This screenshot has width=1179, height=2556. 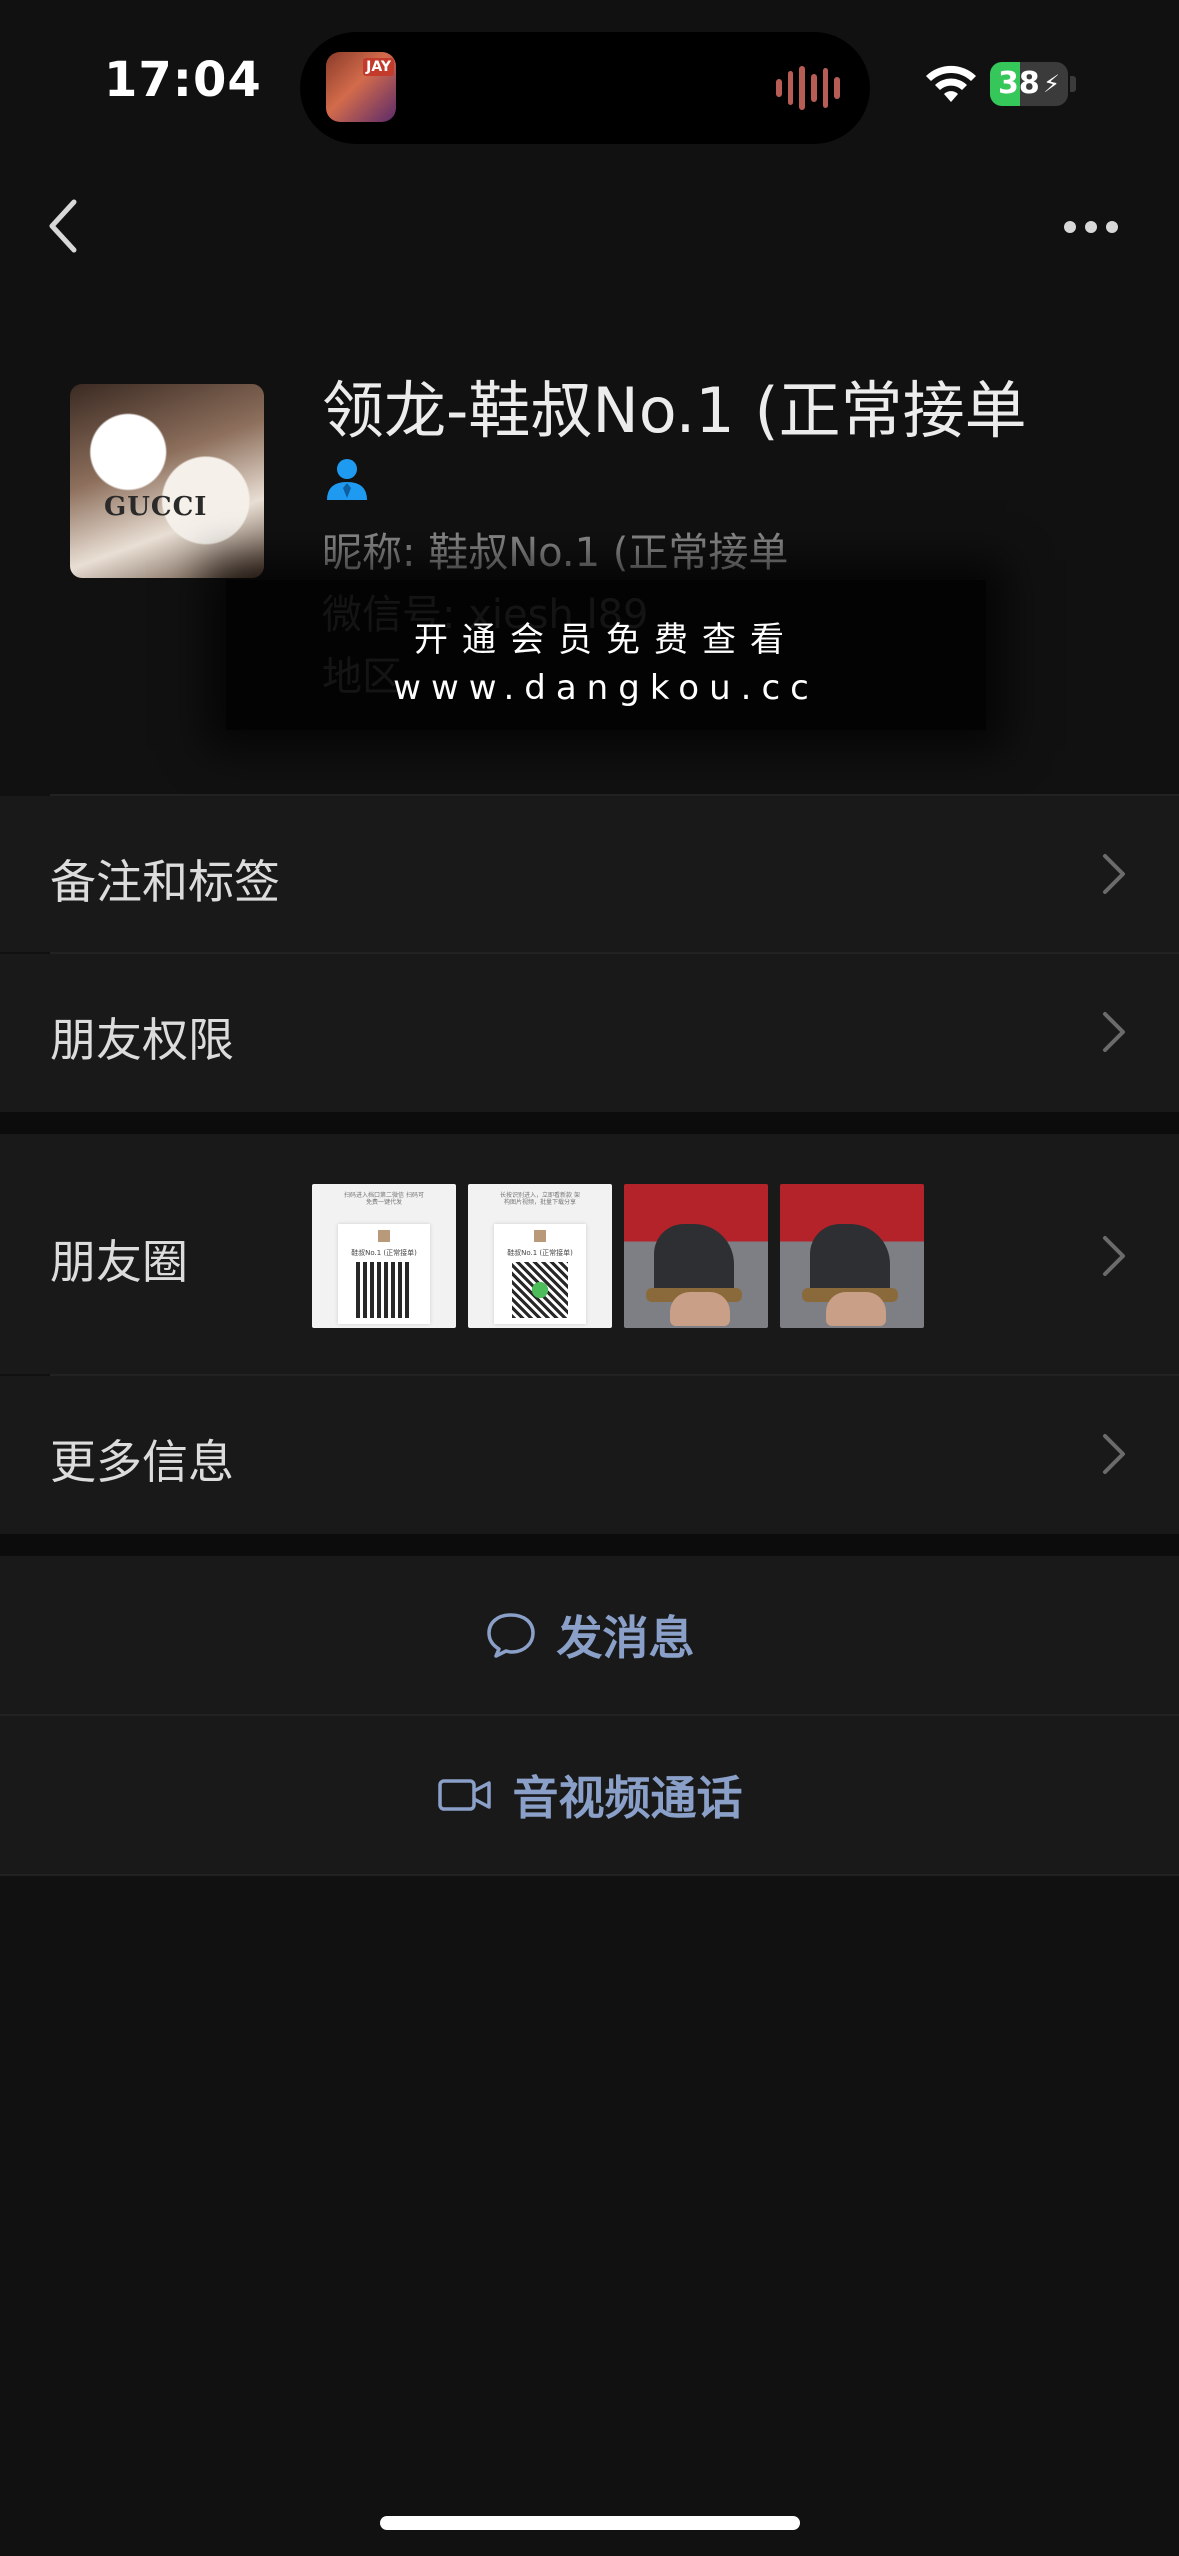 I want to click on send-message-label: 发消息, so click(x=625, y=1638).